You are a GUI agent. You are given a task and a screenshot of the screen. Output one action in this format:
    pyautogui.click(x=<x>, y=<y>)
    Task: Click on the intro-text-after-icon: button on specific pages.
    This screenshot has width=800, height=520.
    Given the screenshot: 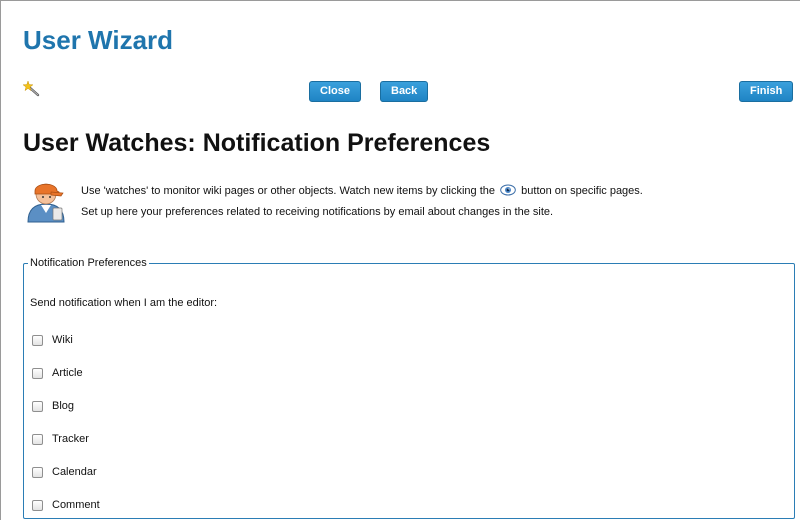 What is the action you would take?
    pyautogui.click(x=582, y=191)
    